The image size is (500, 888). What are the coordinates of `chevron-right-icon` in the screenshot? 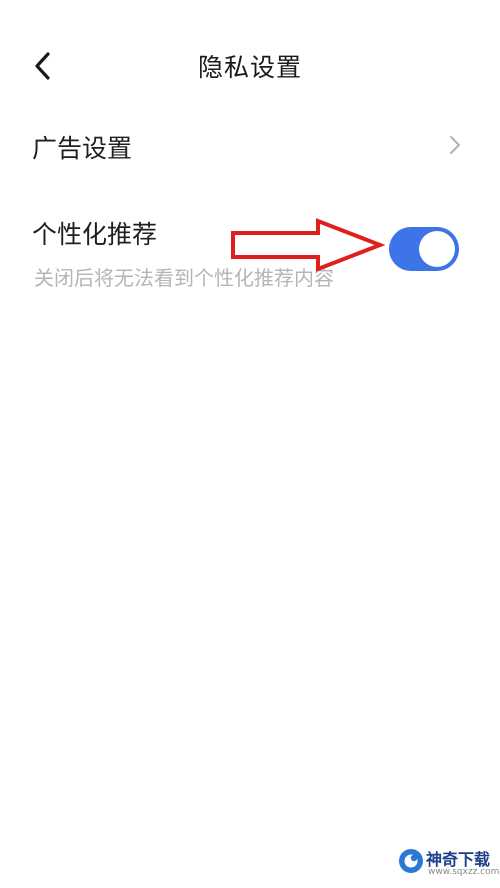 It's located at (455, 145).